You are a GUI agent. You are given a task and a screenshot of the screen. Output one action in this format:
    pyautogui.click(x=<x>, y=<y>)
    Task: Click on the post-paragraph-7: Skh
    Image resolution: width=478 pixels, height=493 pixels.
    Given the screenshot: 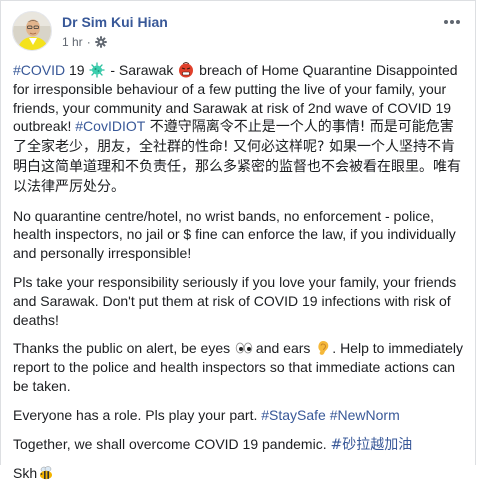 What is the action you would take?
    pyautogui.click(x=239, y=473)
    